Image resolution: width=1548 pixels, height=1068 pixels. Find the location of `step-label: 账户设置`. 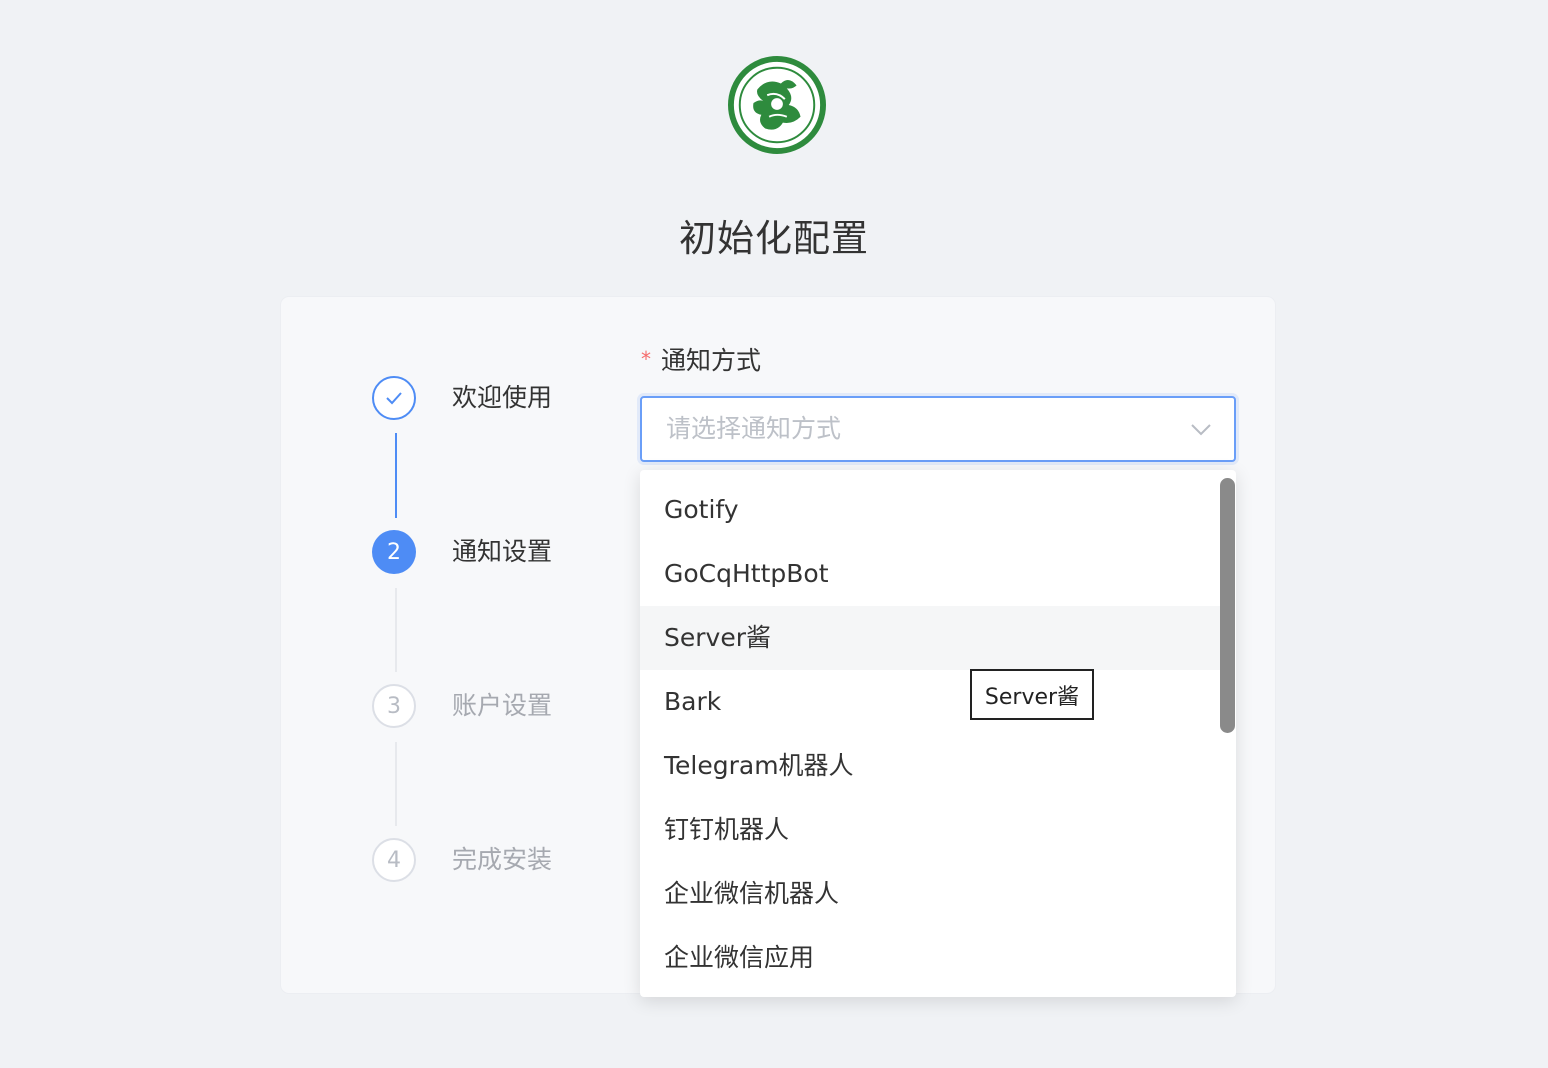

step-label: 账户设置 is located at coordinates (502, 705).